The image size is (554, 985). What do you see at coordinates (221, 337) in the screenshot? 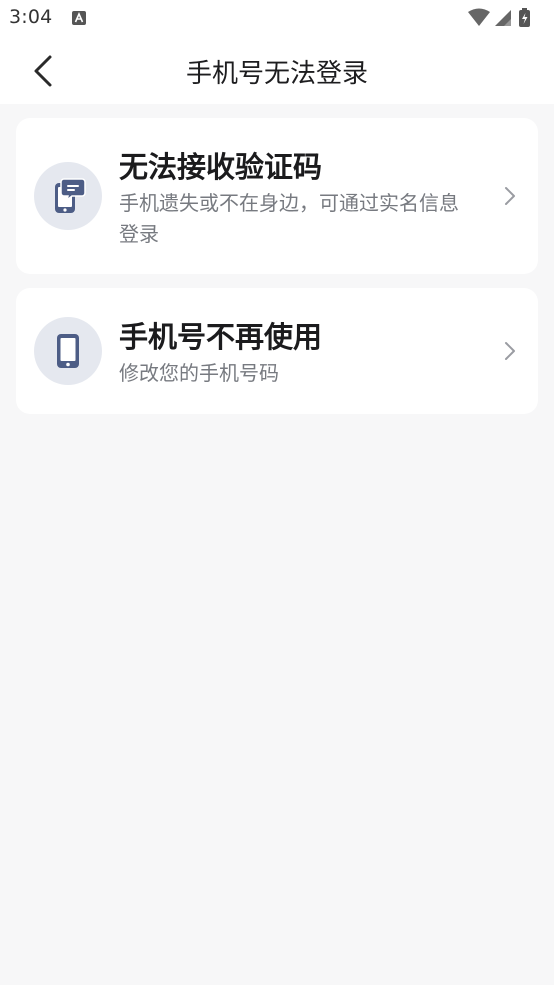
I see `option-title: 手机号不再使用` at bounding box center [221, 337].